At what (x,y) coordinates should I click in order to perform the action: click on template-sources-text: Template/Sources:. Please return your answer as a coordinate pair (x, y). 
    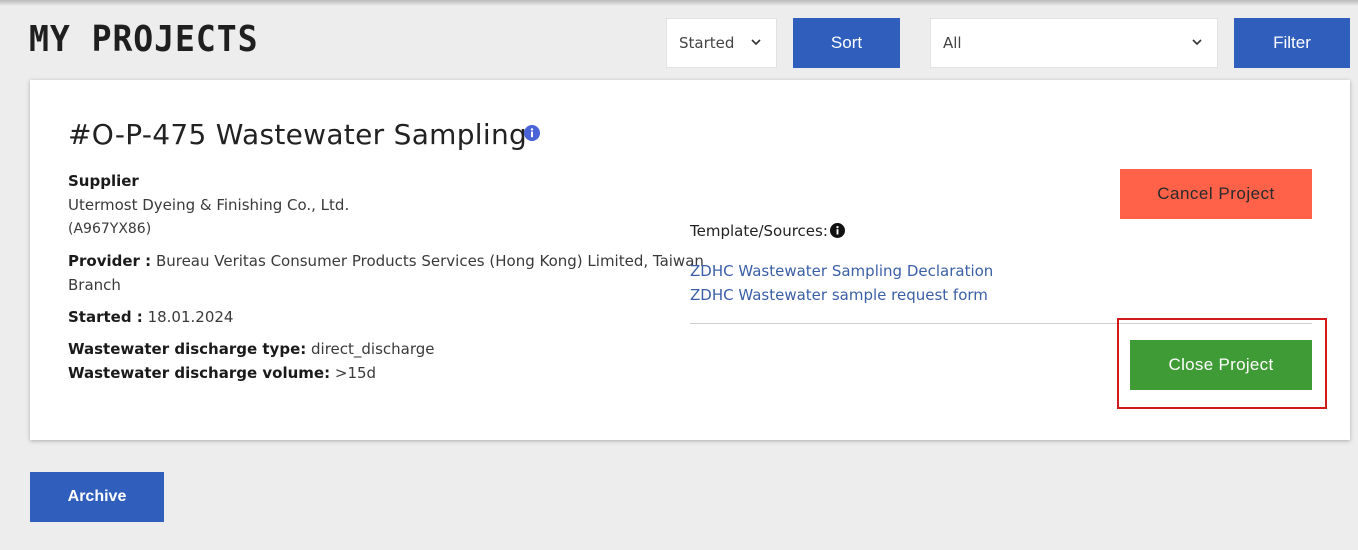
    Looking at the image, I should click on (759, 231).